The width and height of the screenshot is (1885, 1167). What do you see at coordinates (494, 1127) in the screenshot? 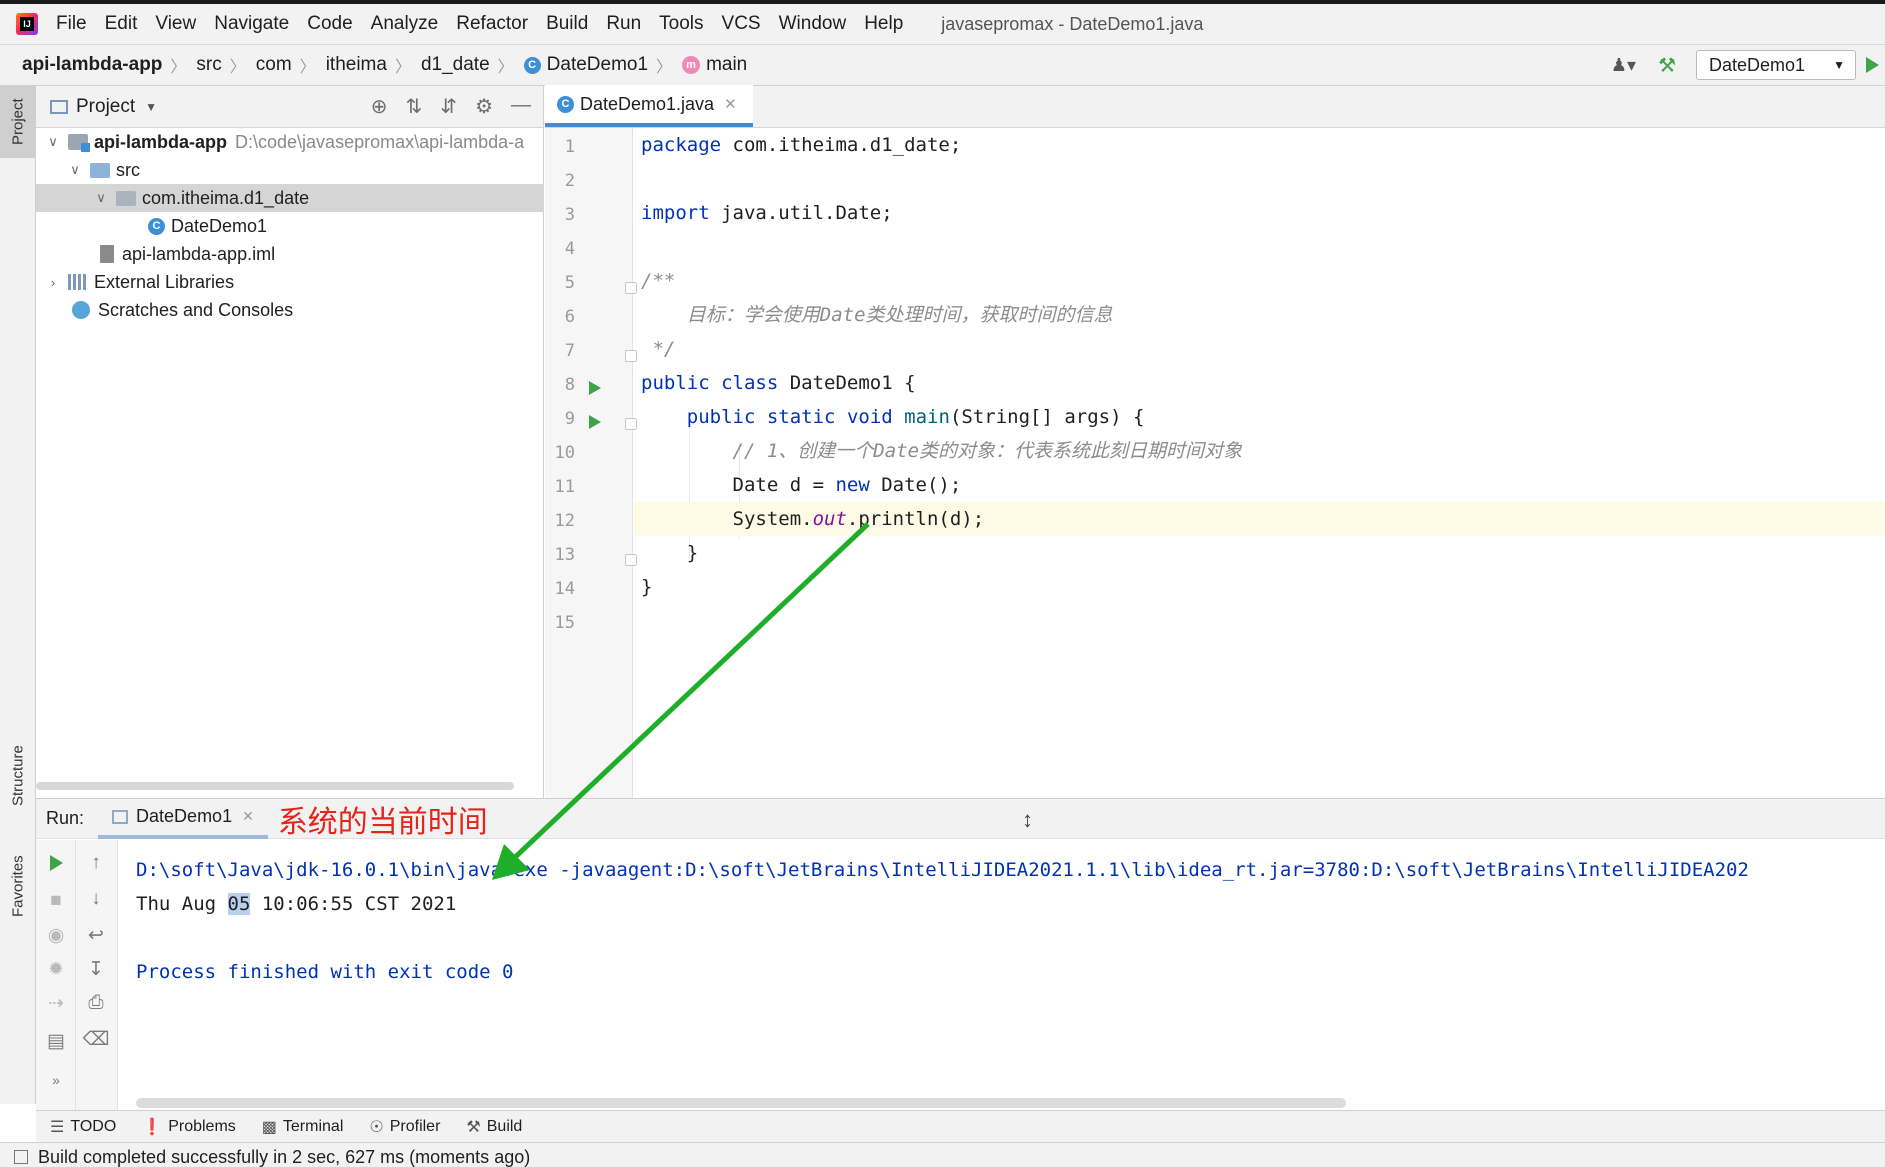
I see `tool-build: ⚒ Build` at bounding box center [494, 1127].